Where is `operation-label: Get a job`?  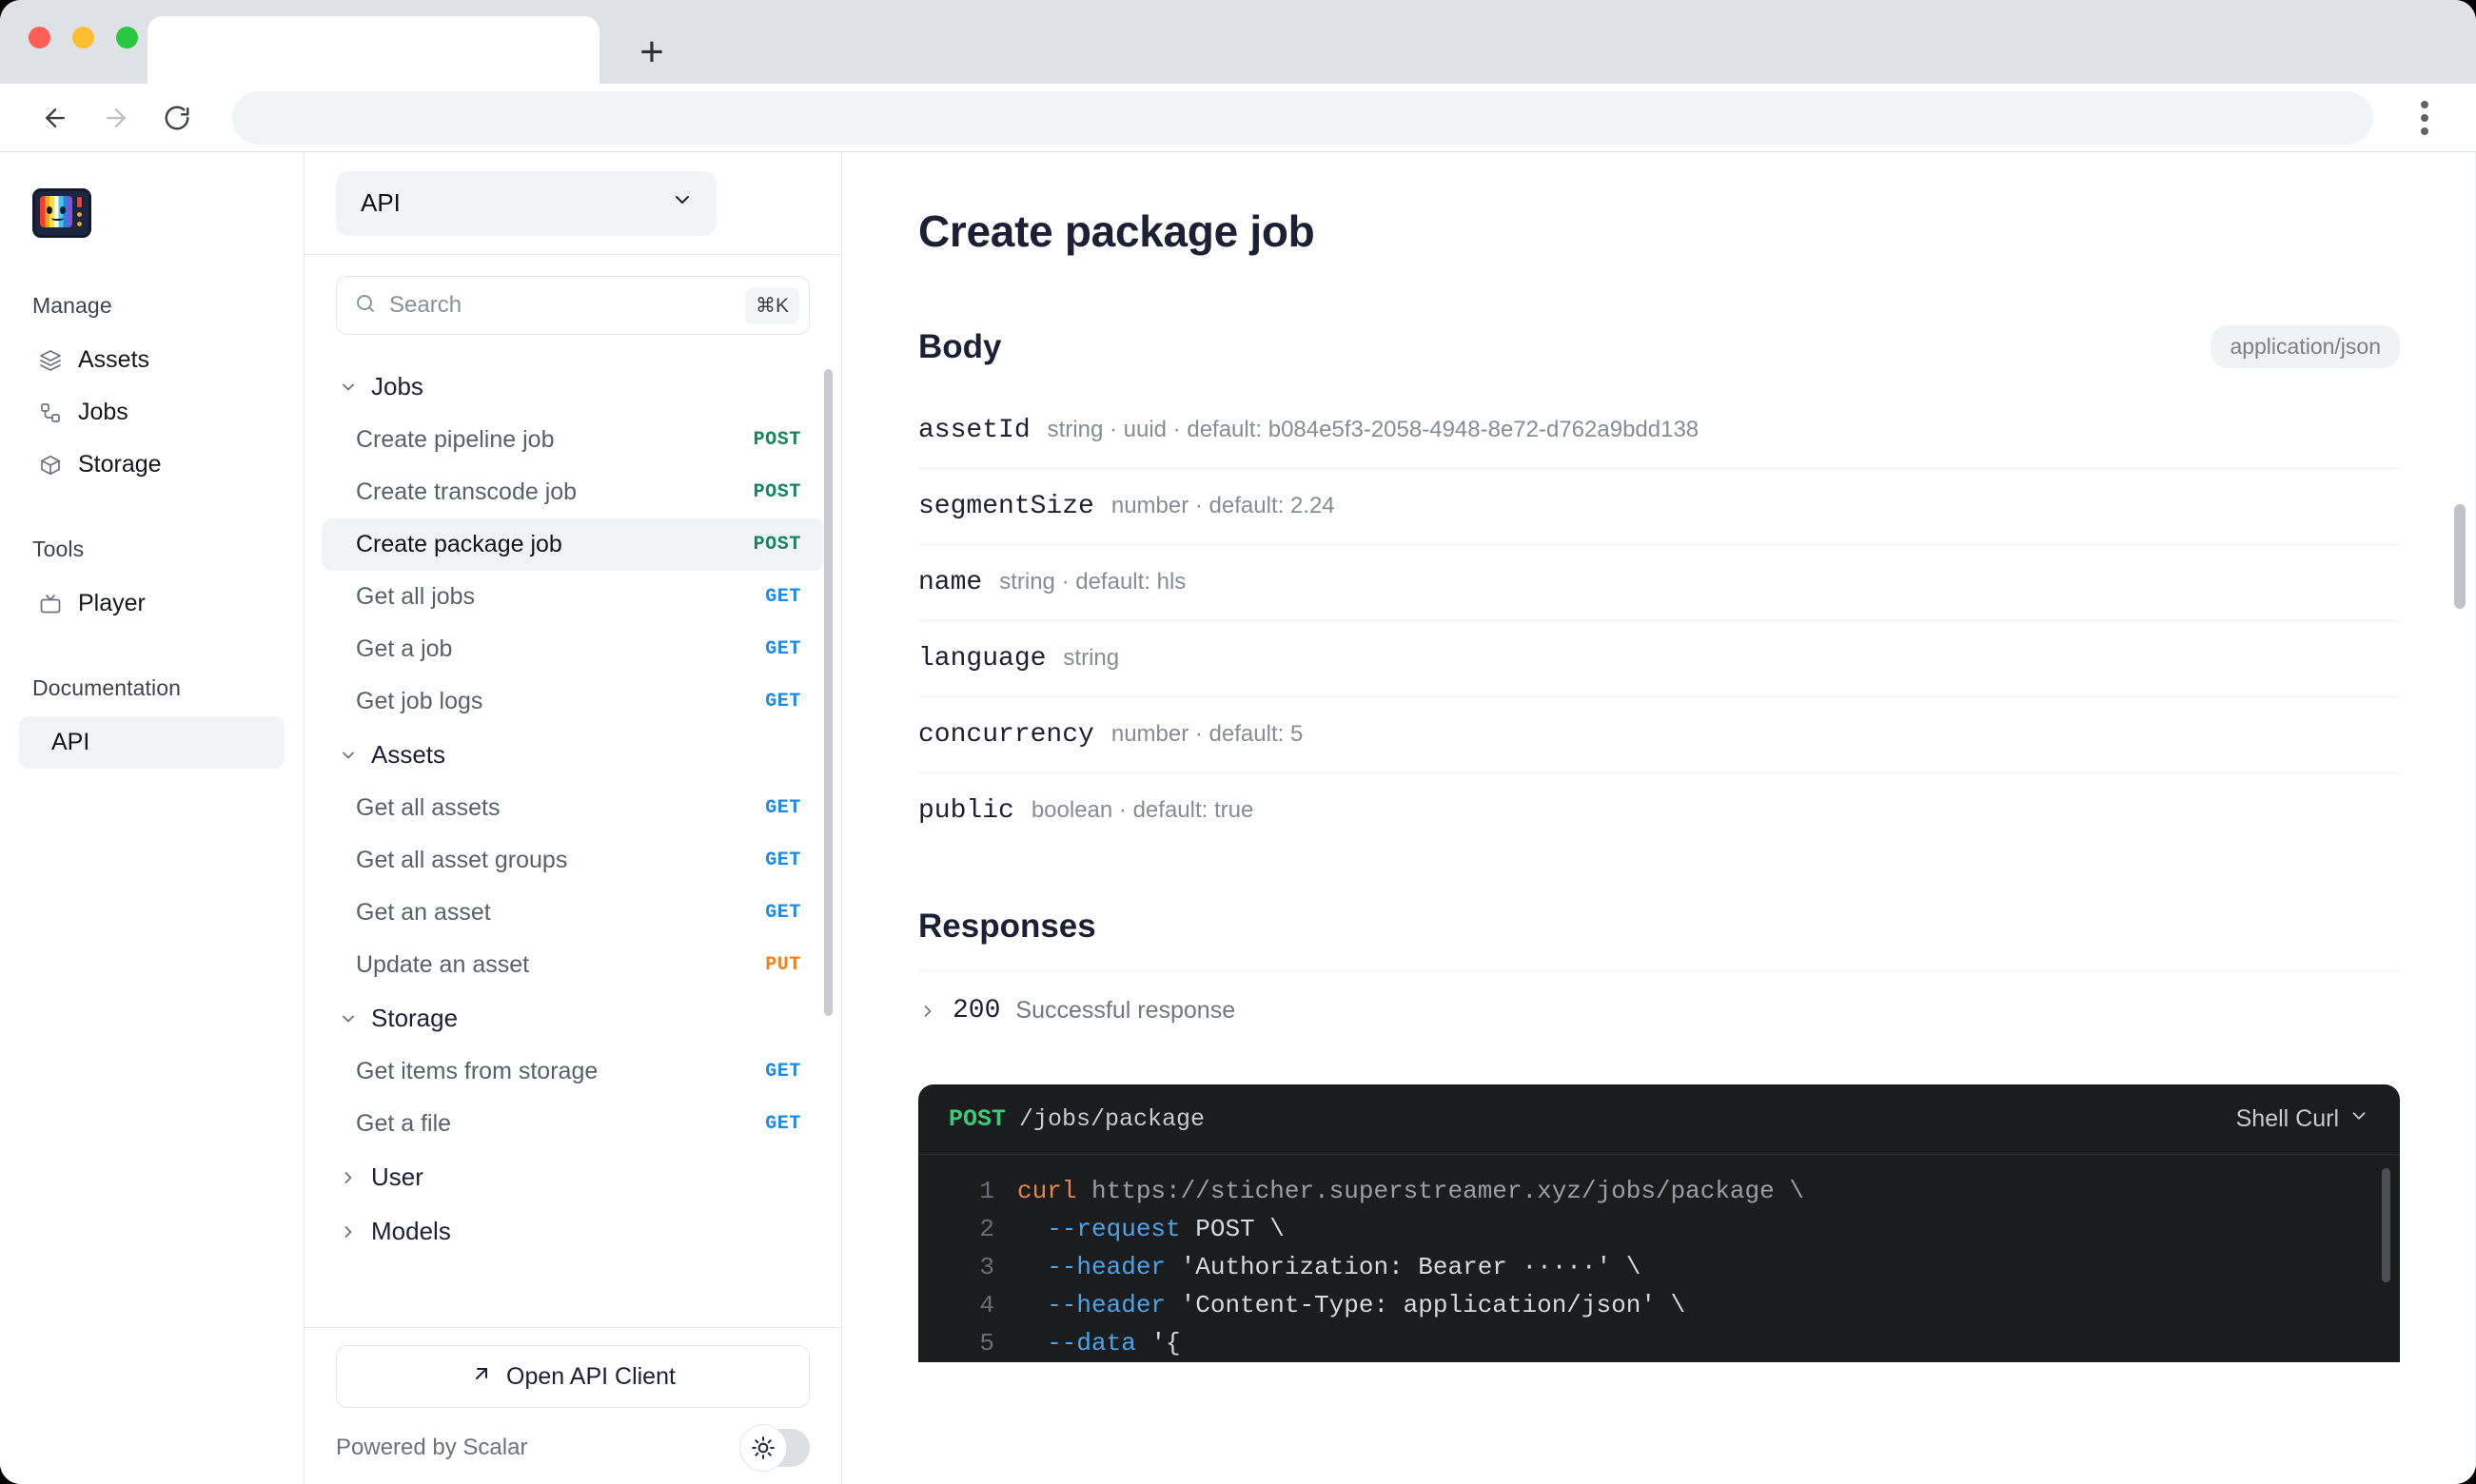
operation-label: Get a job is located at coordinates (404, 648).